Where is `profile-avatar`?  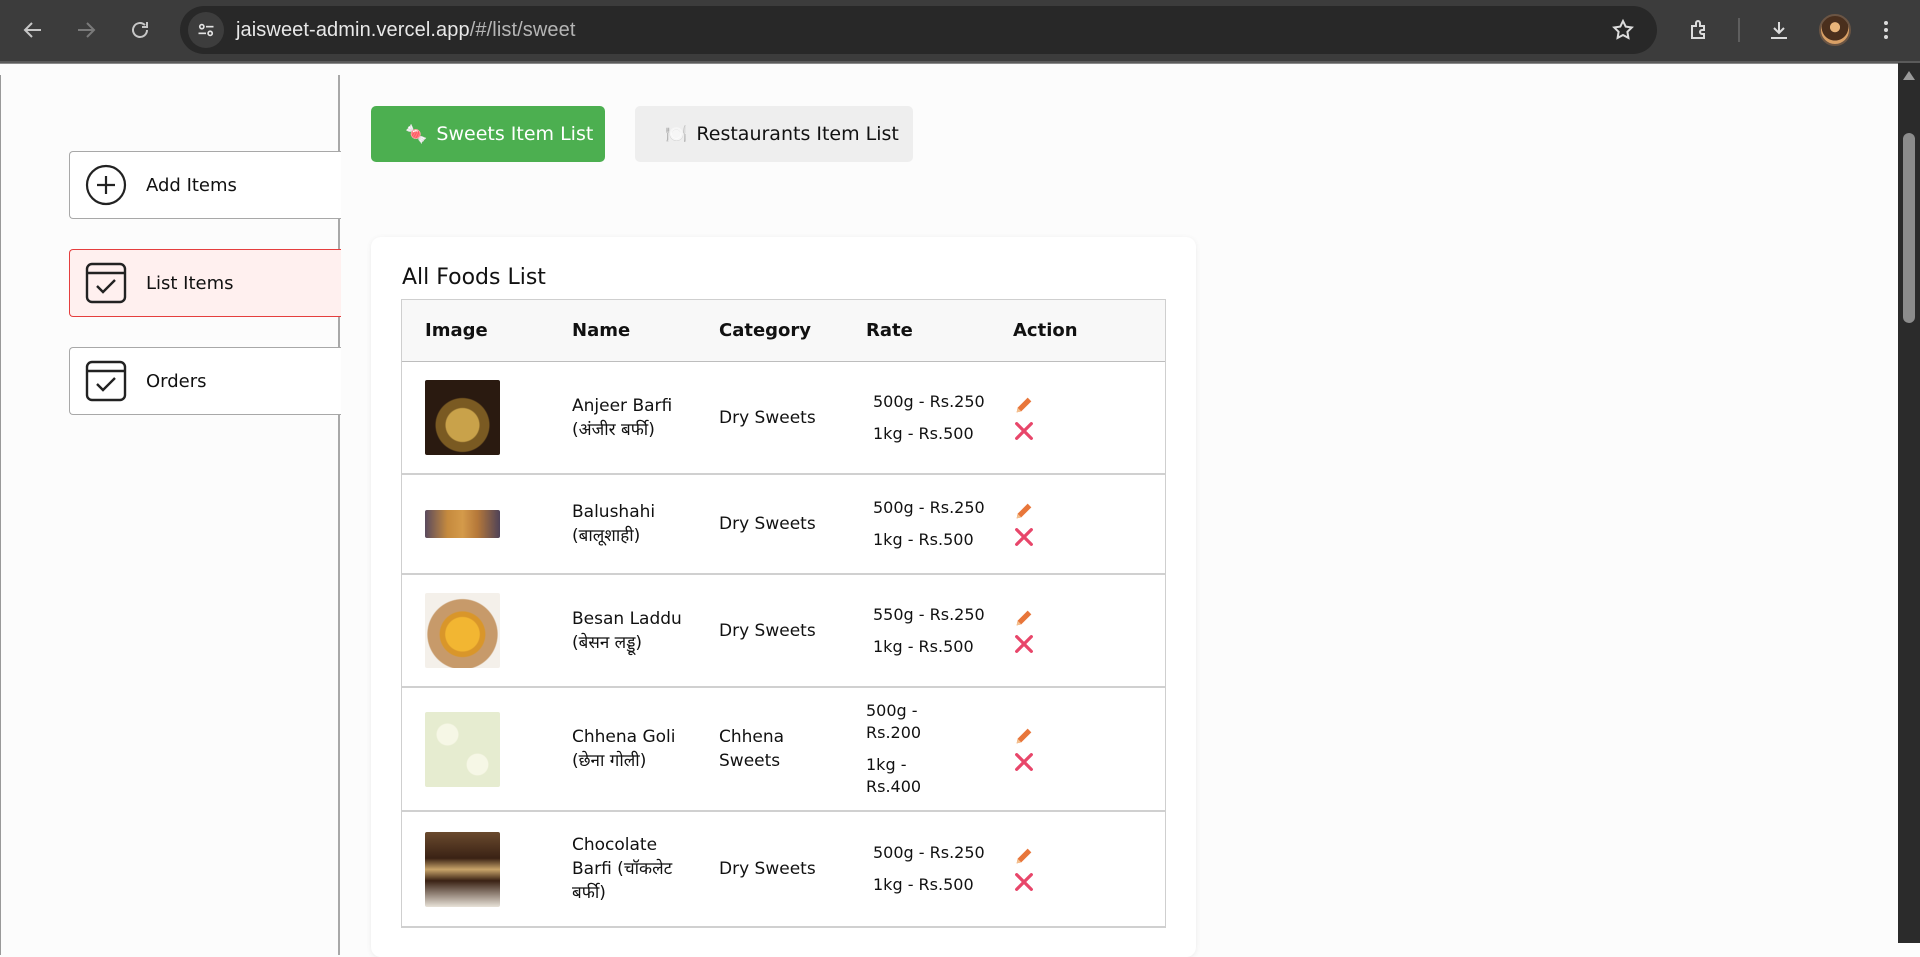
profile-avatar is located at coordinates (1835, 30).